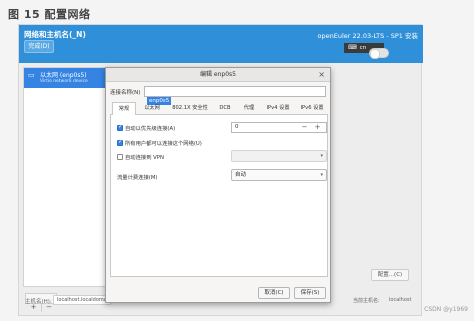  Describe the element at coordinates (152, 108) in the screenshot. I see `tab-ethernet: 以太网` at that location.